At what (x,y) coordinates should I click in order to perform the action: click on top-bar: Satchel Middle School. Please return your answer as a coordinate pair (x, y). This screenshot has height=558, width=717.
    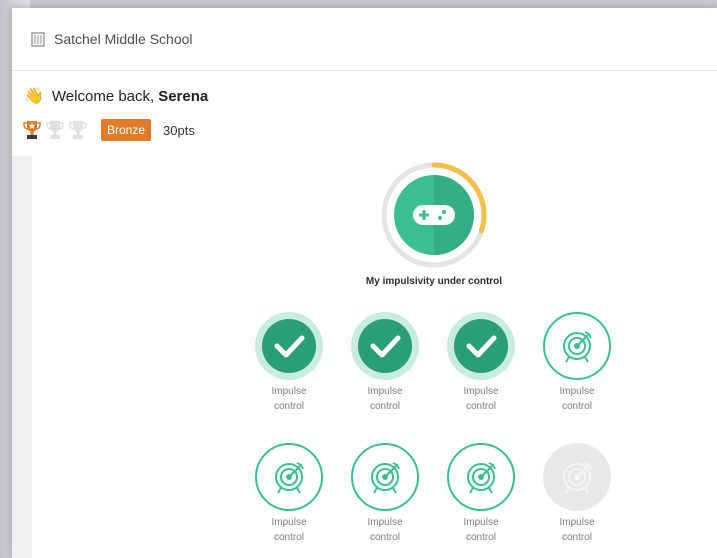
    Looking at the image, I should click on (364, 39).